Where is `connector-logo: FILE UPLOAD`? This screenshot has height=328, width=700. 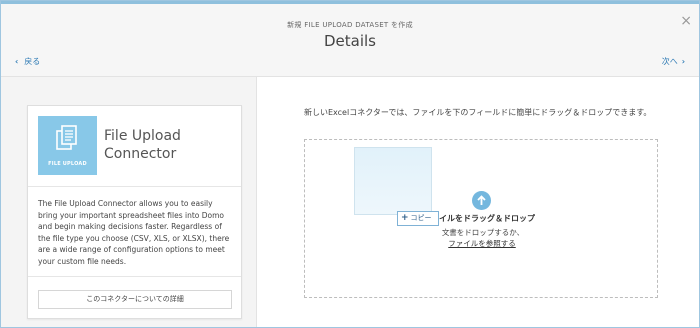
connector-logo: FILE UPLOAD is located at coordinates (67, 145).